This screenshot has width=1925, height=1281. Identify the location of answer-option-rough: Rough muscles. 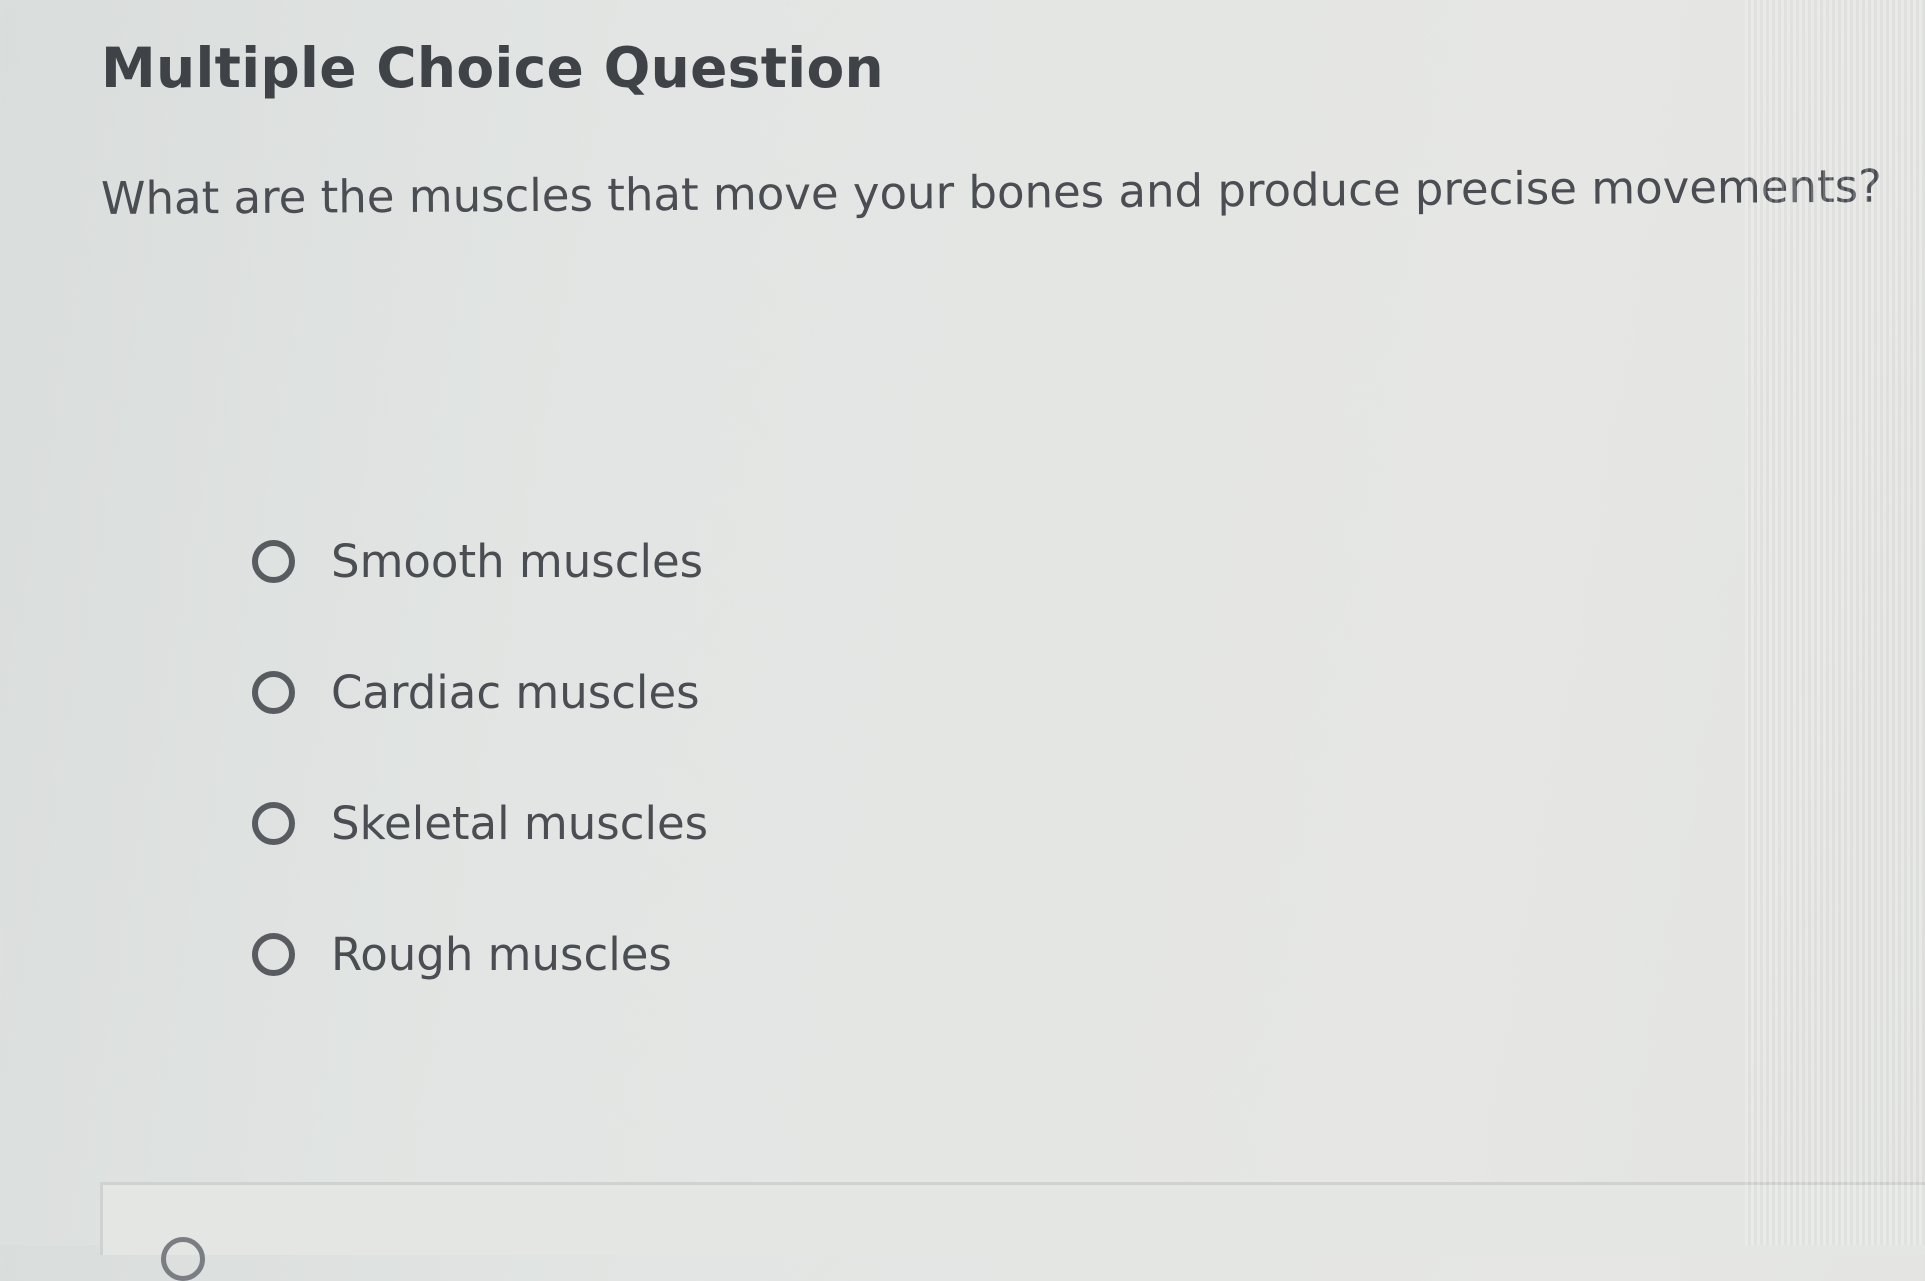
(480, 954).